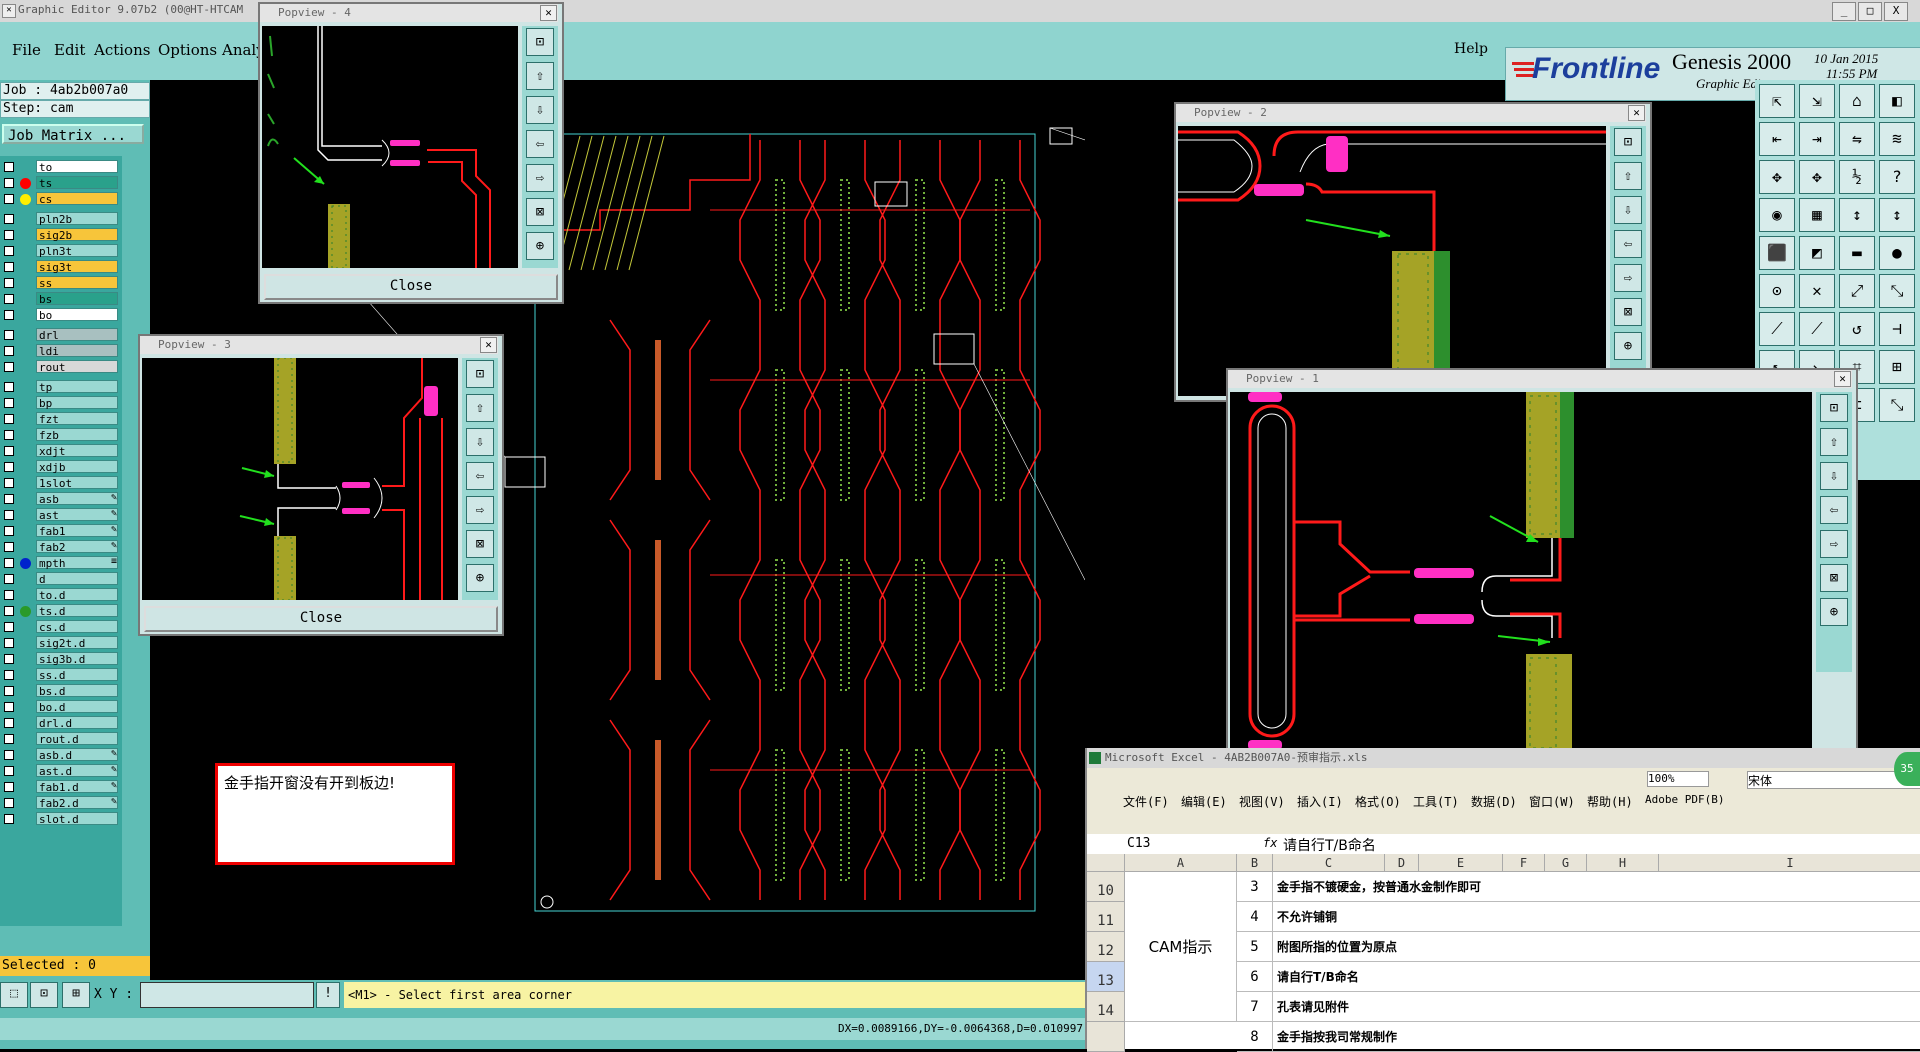  Describe the element at coordinates (77, 707) in the screenshot. I see `layer-name: bo.d` at that location.